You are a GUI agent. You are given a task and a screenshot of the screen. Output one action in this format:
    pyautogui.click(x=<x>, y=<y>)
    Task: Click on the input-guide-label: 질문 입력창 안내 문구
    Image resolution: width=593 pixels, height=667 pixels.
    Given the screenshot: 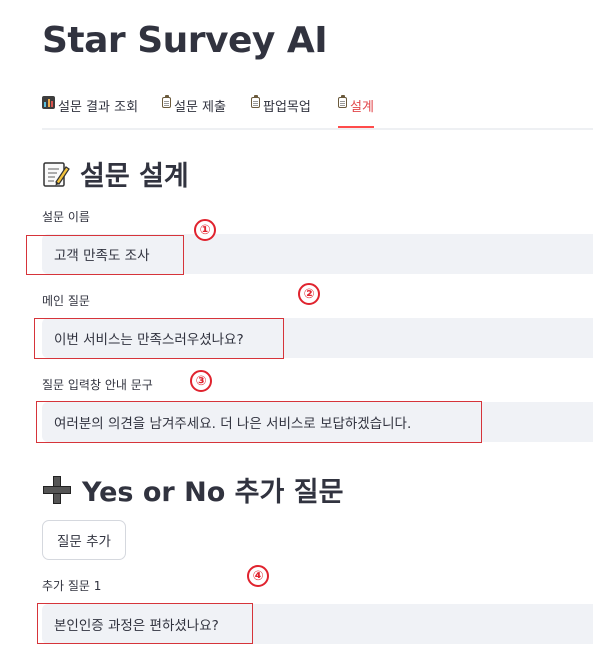 What is the action you would take?
    pyautogui.click(x=97, y=385)
    